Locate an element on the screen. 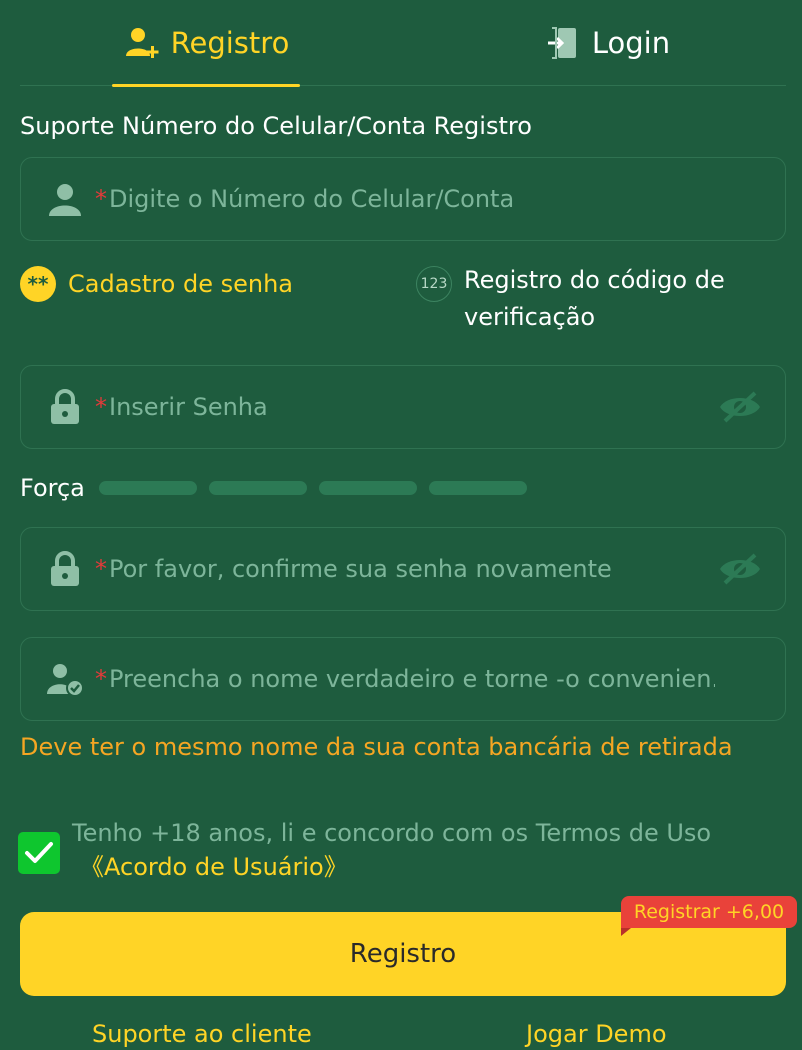  active-tab-underline is located at coordinates (206, 85).